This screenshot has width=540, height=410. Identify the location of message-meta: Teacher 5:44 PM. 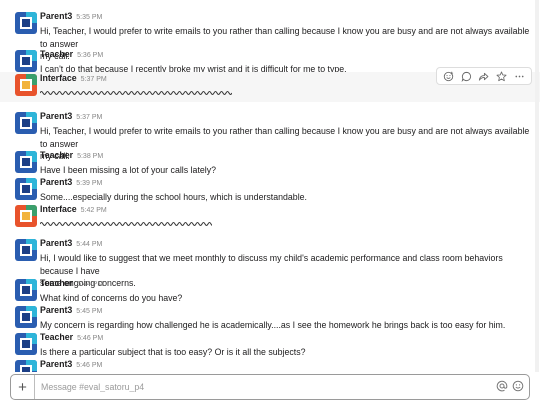
(285, 284).